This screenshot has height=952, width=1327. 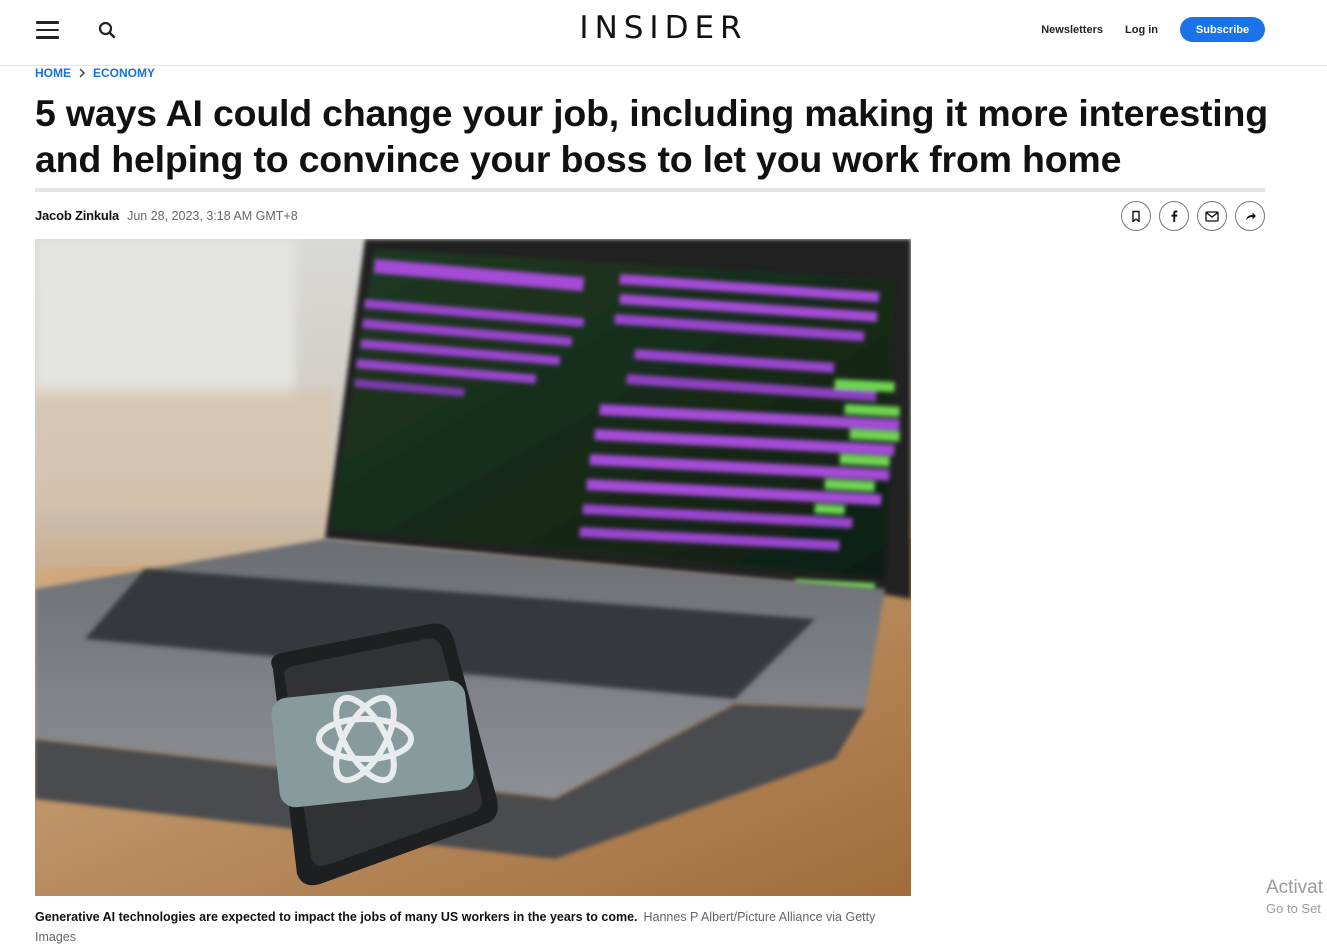 I want to click on author-link: Jacob Zinkula, so click(x=77, y=215).